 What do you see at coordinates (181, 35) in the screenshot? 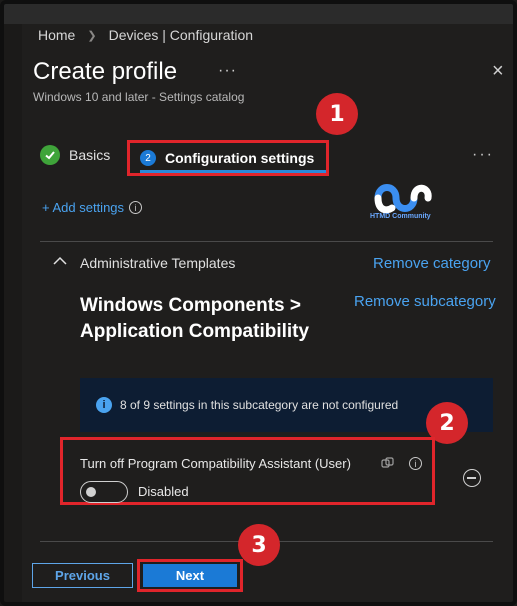
I see `breadcrumb-current: Devices | Configuration` at bounding box center [181, 35].